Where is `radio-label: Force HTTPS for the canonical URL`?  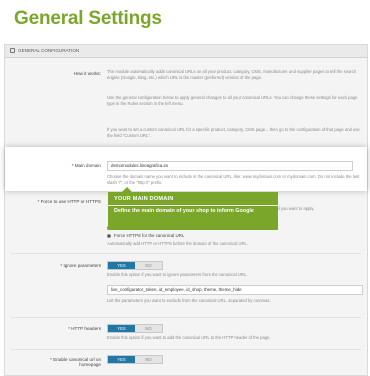
radio-label: Force HTTPS for the canonical URL is located at coordinates (149, 235).